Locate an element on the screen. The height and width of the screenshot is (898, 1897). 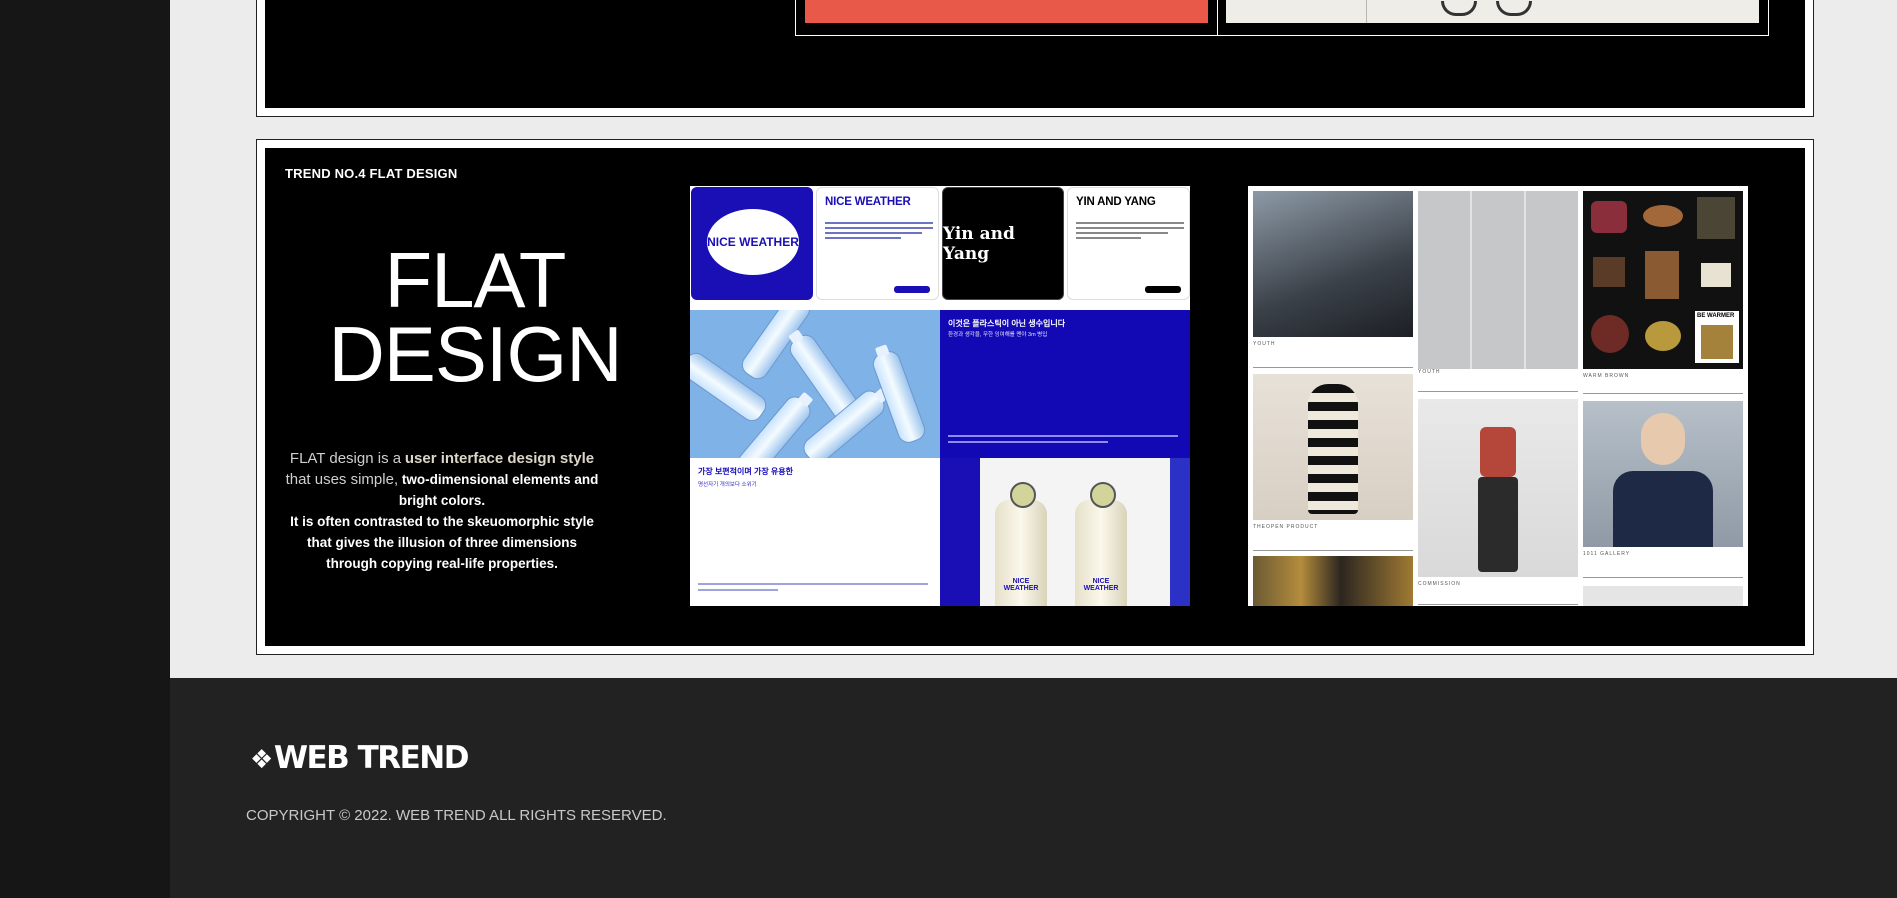
trend-card-previous is located at coordinates (1035, 58).